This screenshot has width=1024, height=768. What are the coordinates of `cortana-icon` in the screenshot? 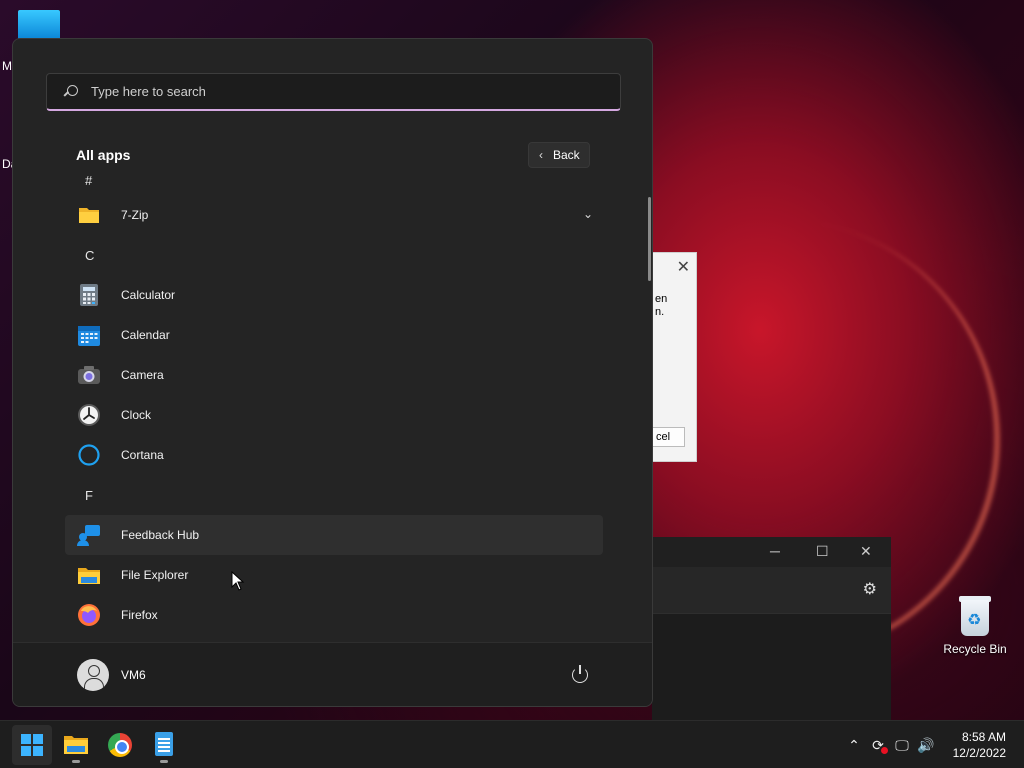 It's located at (89, 455).